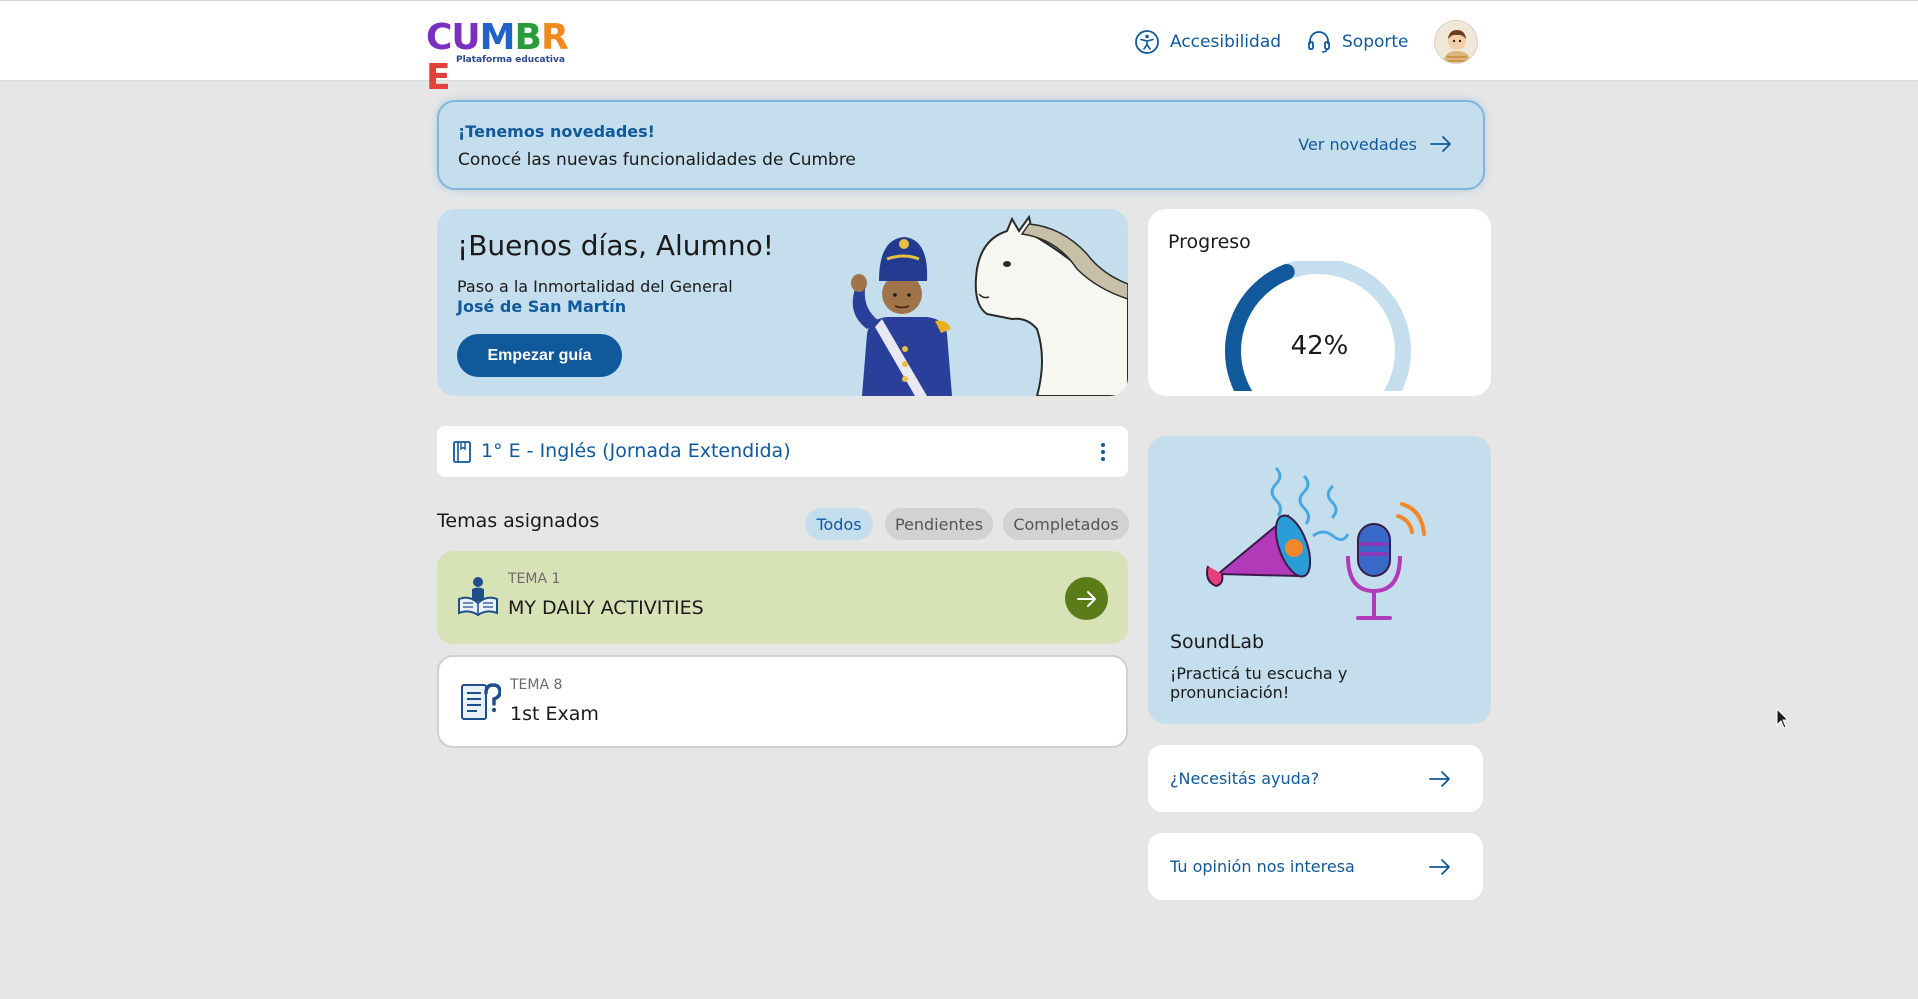 The width and height of the screenshot is (1918, 999). I want to click on logo-subtitle: Plataforma educativa, so click(510, 60).